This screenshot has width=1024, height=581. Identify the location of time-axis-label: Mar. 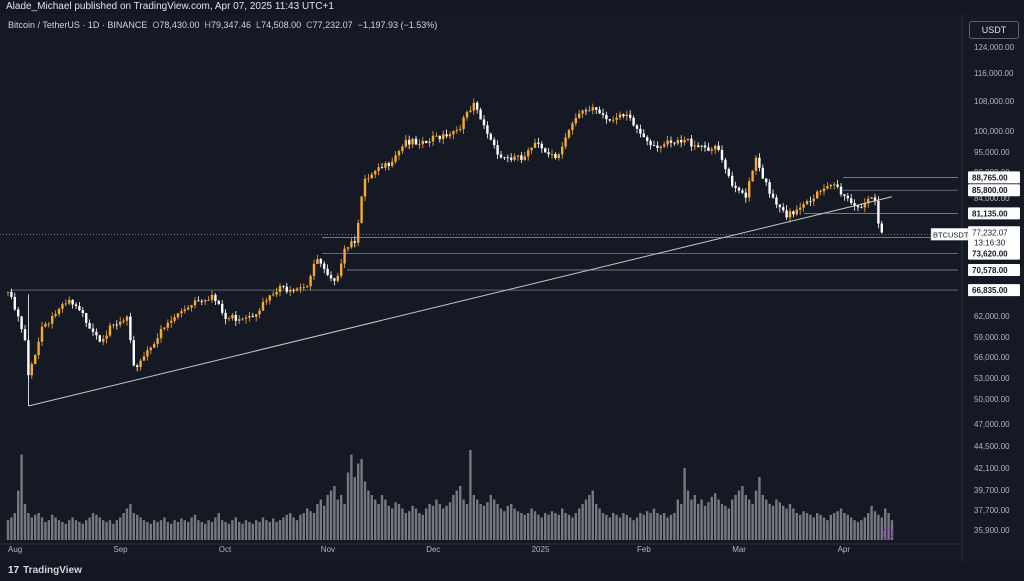
(739, 549).